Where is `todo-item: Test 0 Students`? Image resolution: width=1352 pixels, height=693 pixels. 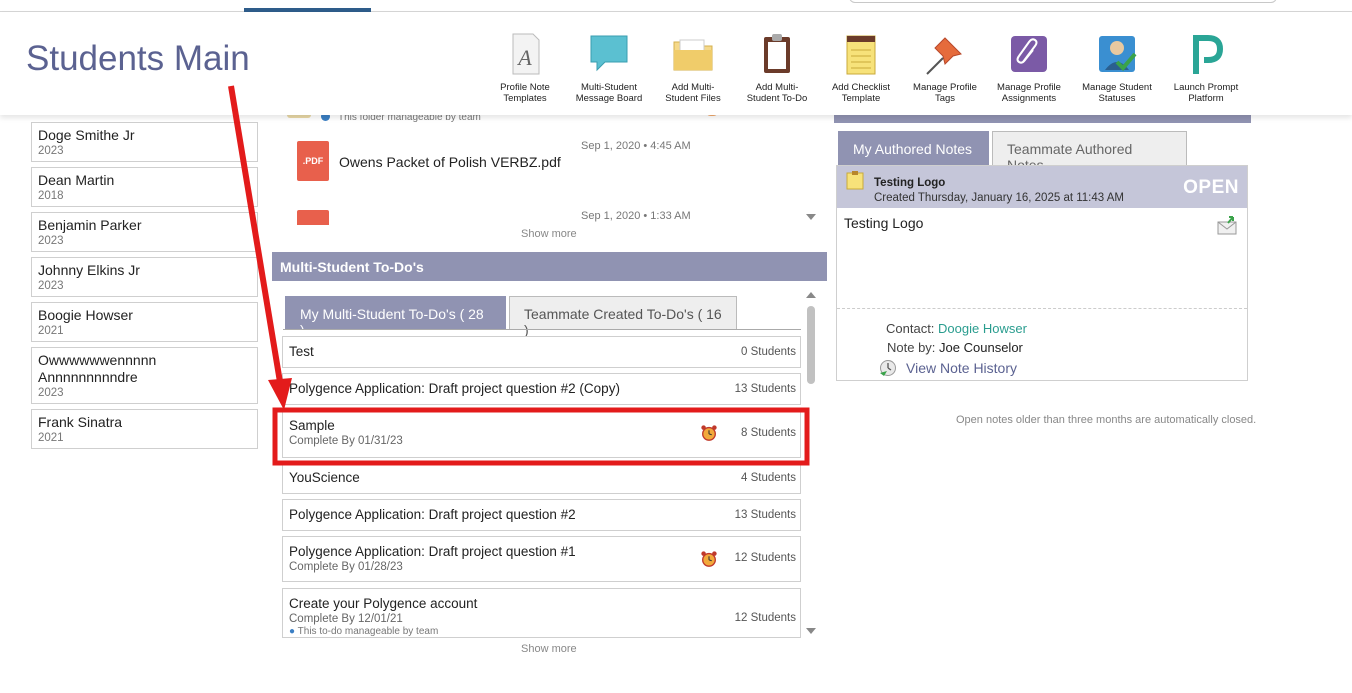 todo-item: Test 0 Students is located at coordinates (541, 352).